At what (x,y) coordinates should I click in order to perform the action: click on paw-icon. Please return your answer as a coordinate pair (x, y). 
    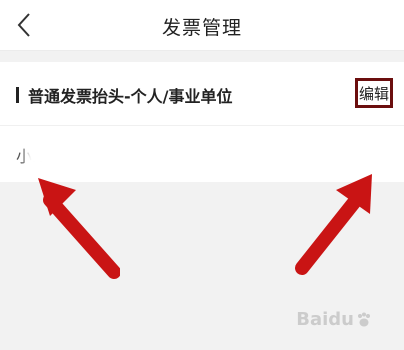
    Looking at the image, I should click on (364, 319).